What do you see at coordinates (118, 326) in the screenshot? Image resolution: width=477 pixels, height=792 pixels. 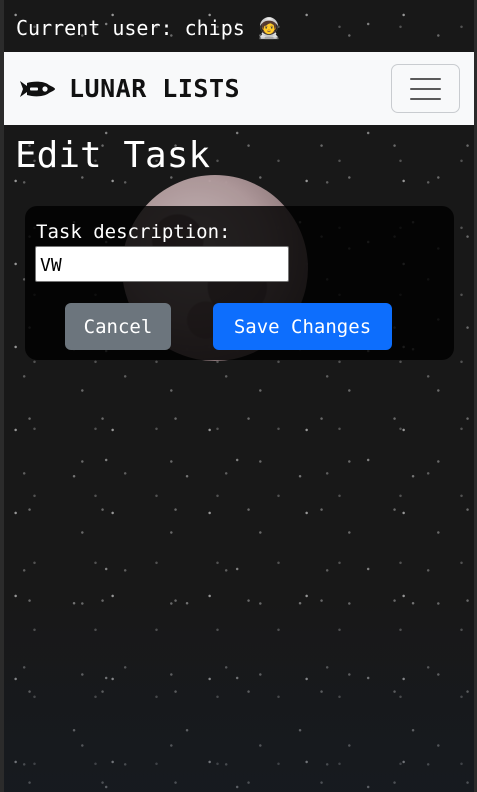 I see `cancel-button: Cancel` at bounding box center [118, 326].